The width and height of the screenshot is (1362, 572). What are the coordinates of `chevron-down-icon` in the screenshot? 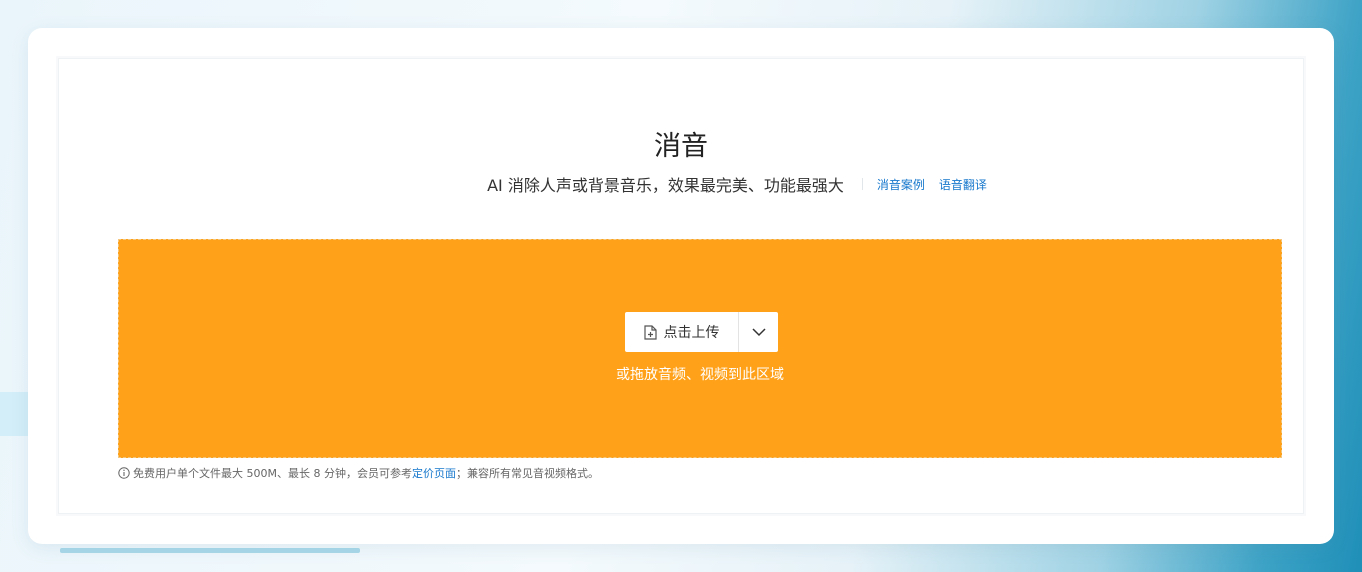 It's located at (758, 332).